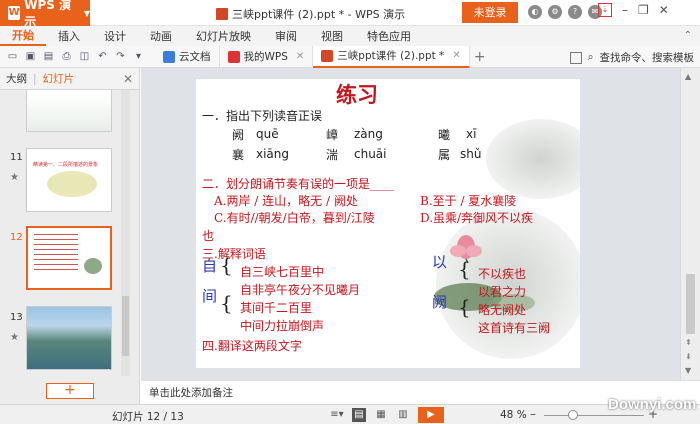 Image resolution: width=700 pixels, height=424 pixels. What do you see at coordinates (590, 57) in the screenshot?
I see `search-icon: ⌕` at bounding box center [590, 57].